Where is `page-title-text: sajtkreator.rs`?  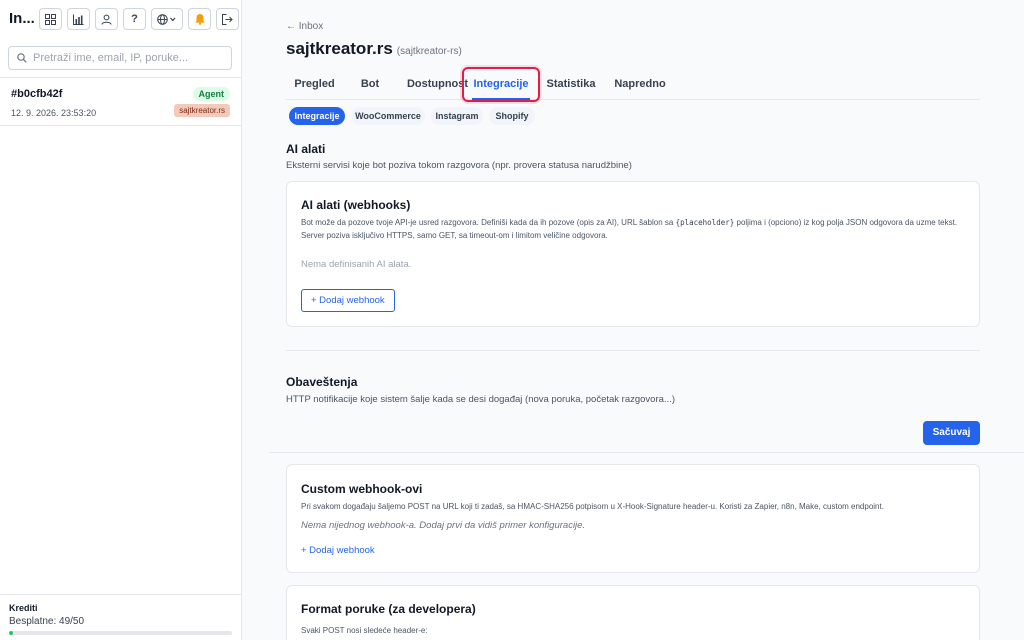
page-title-text: sajtkreator.rs is located at coordinates (339, 48).